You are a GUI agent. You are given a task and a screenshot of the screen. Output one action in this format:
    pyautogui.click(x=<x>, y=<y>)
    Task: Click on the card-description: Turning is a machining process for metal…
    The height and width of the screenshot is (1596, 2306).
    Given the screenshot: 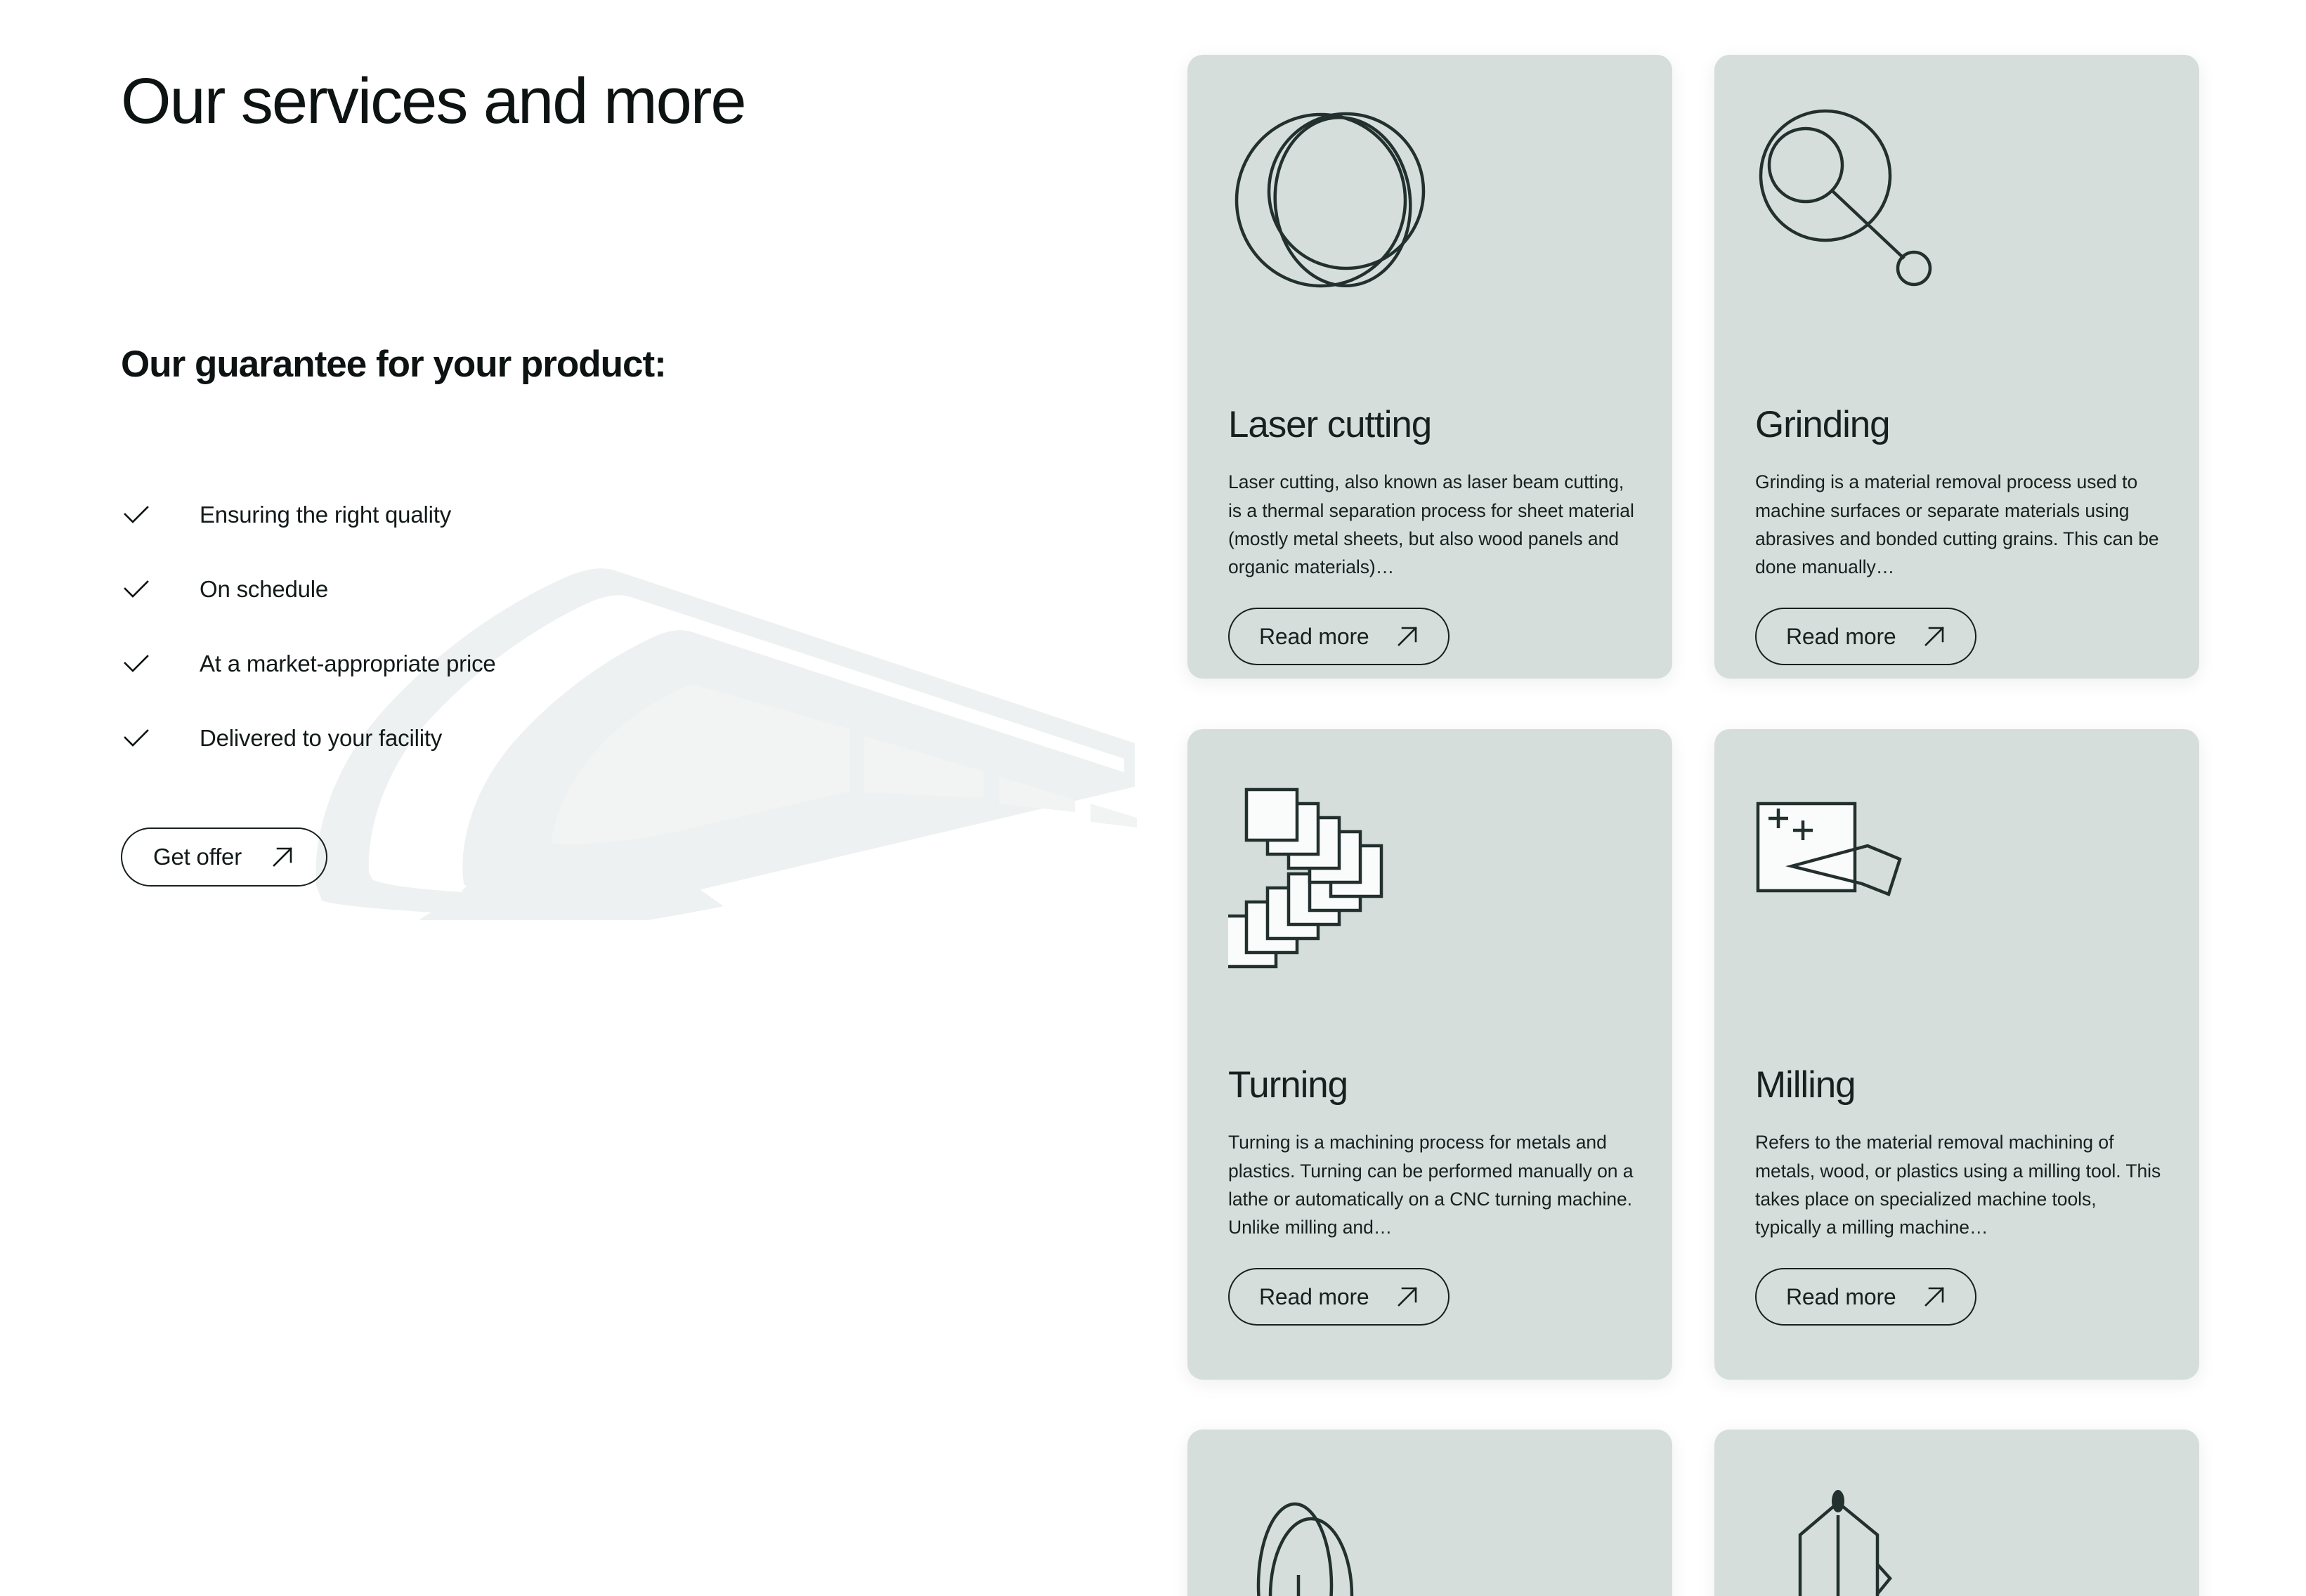 What is the action you would take?
    pyautogui.click(x=1431, y=1185)
    